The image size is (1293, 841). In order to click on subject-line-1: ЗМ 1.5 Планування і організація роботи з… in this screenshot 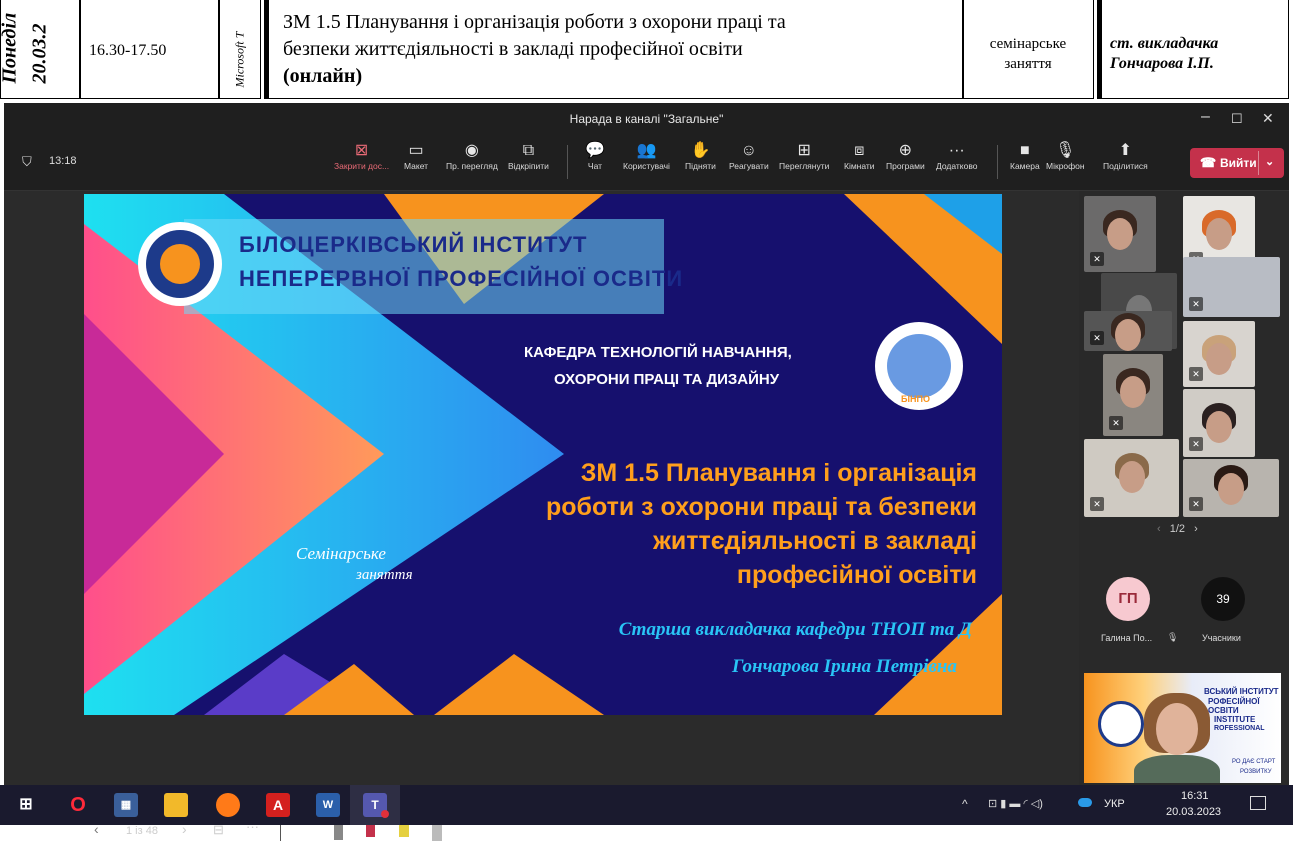, I will do `click(534, 22)`.